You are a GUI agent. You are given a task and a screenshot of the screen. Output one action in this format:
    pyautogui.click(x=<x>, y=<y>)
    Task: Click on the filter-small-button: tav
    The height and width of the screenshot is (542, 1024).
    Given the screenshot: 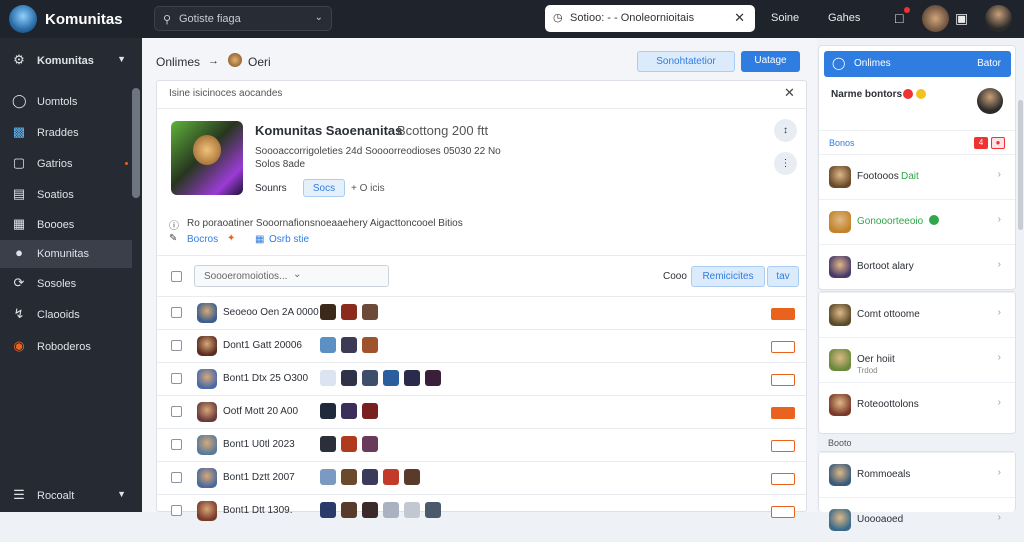 What is the action you would take?
    pyautogui.click(x=783, y=276)
    